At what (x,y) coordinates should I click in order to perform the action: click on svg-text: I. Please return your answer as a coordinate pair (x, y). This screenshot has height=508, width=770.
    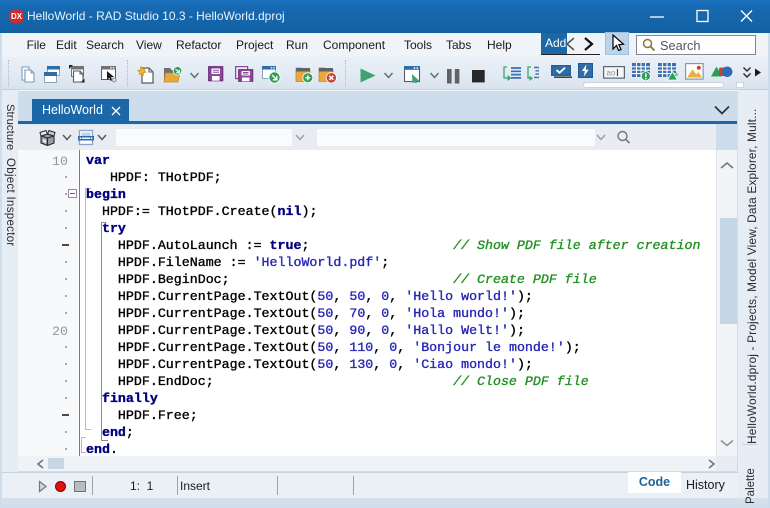
    Looking at the image, I should click on (617, 73).